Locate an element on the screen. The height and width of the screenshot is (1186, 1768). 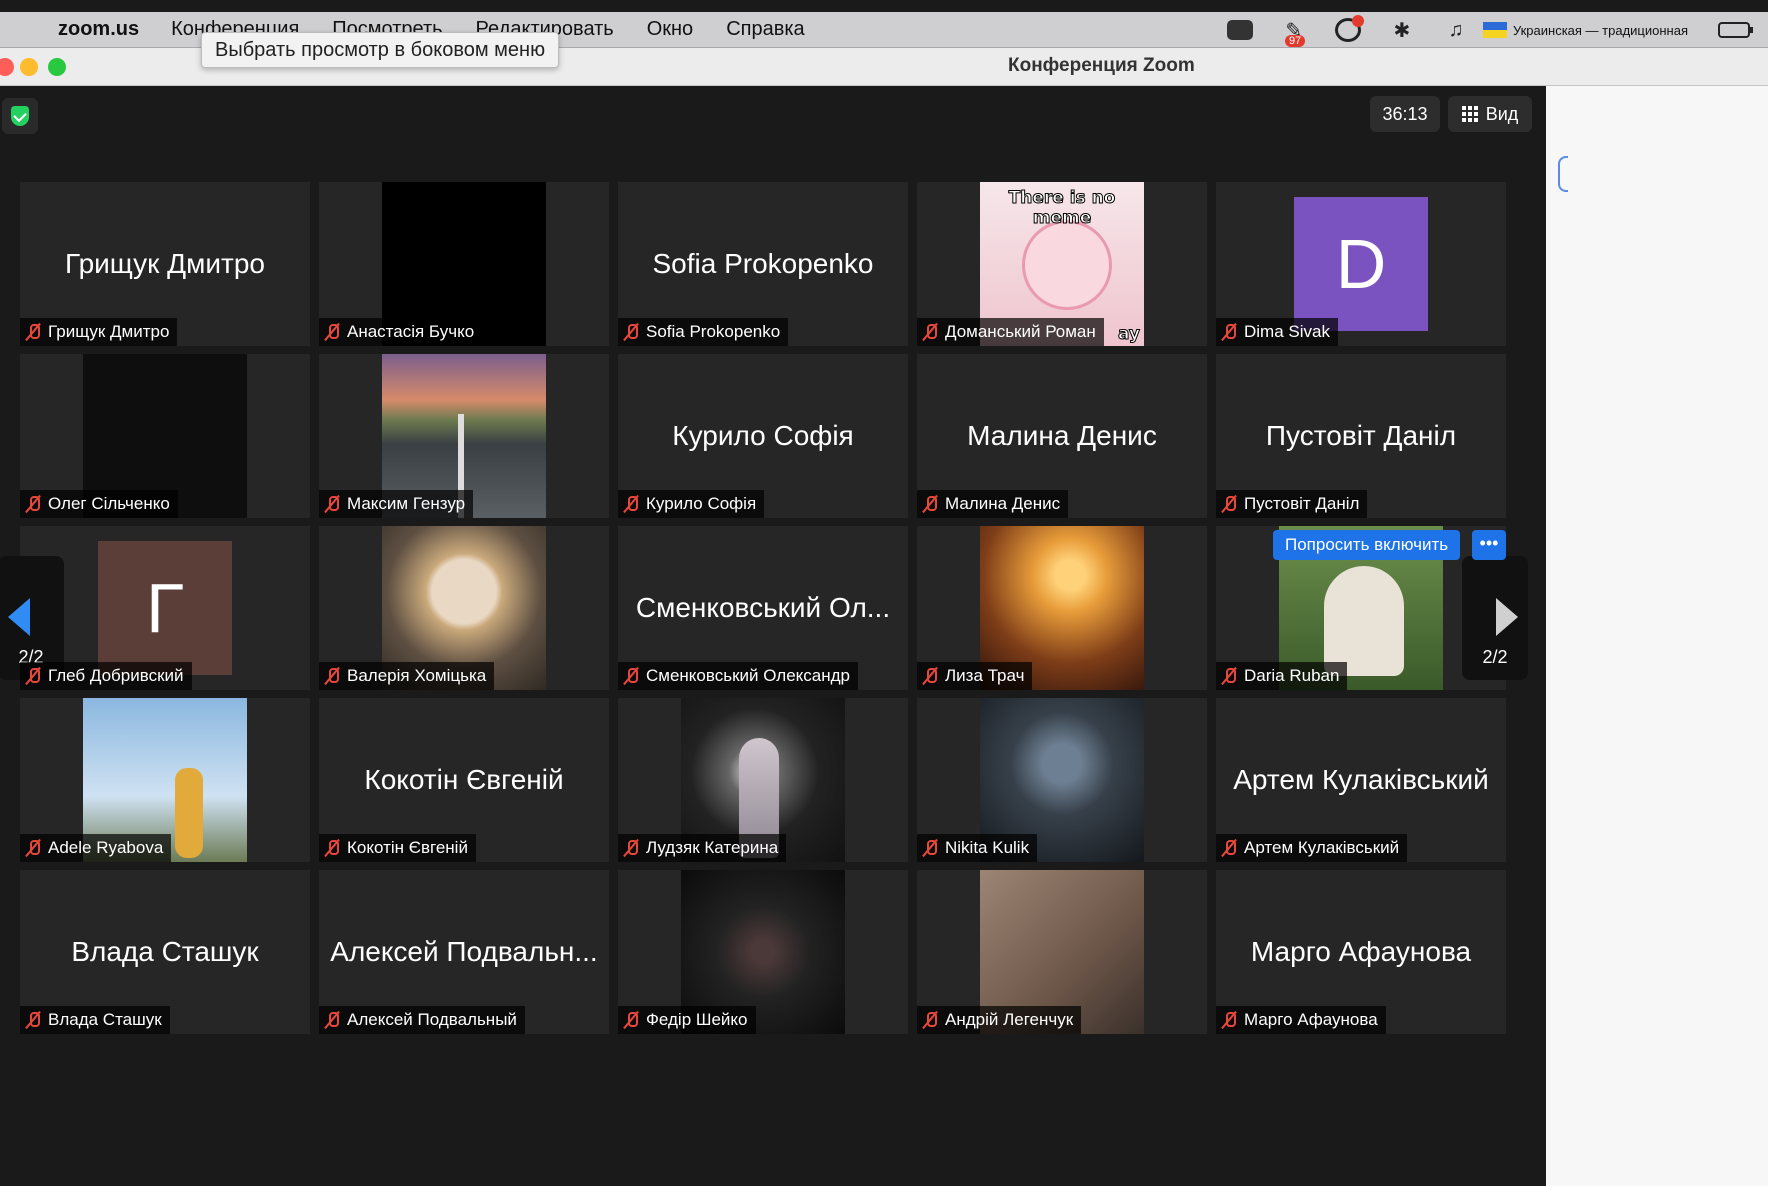
grid-view-icon is located at coordinates (1469, 114).